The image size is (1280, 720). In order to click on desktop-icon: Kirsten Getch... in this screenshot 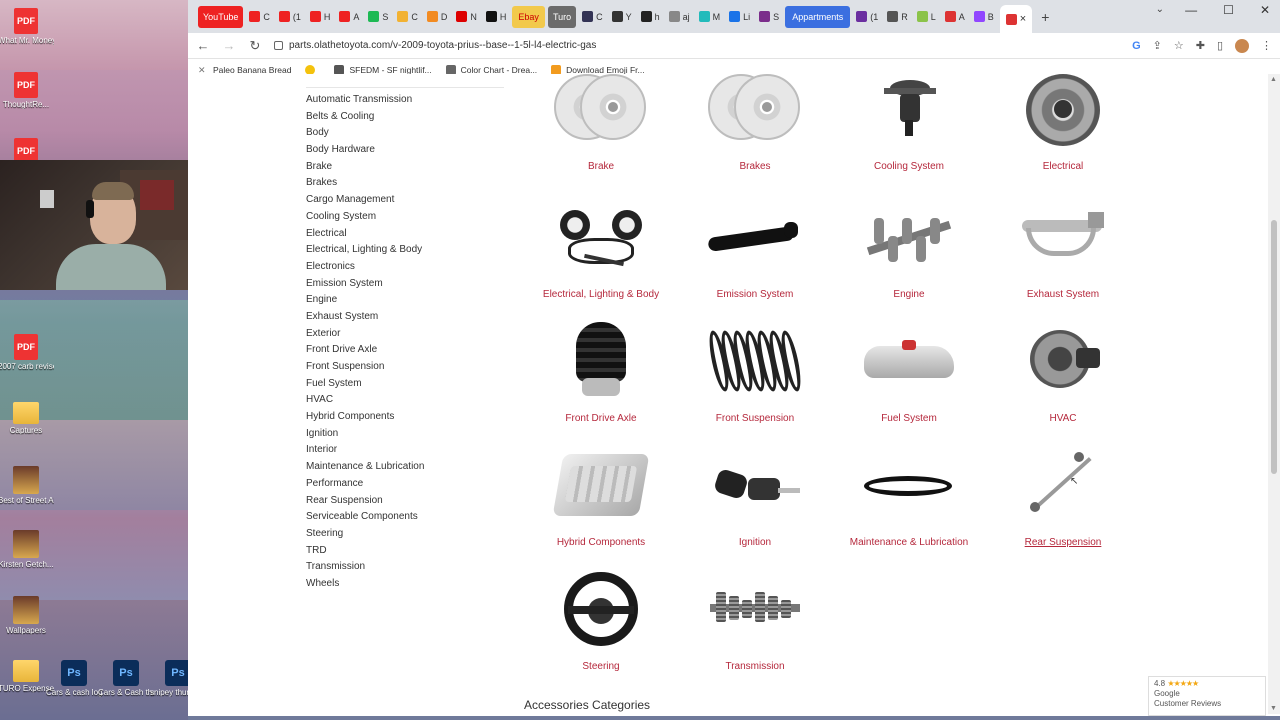, I will do `click(27, 549)`.